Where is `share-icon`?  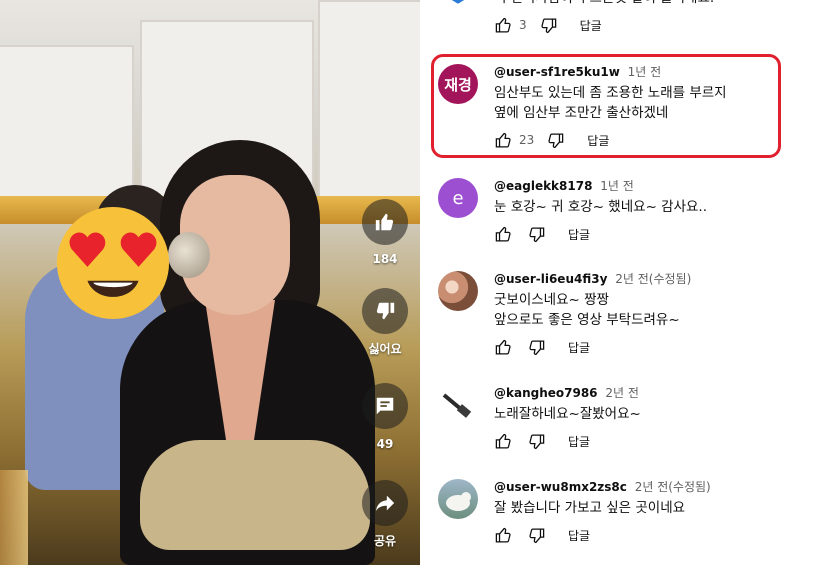 share-icon is located at coordinates (385, 503).